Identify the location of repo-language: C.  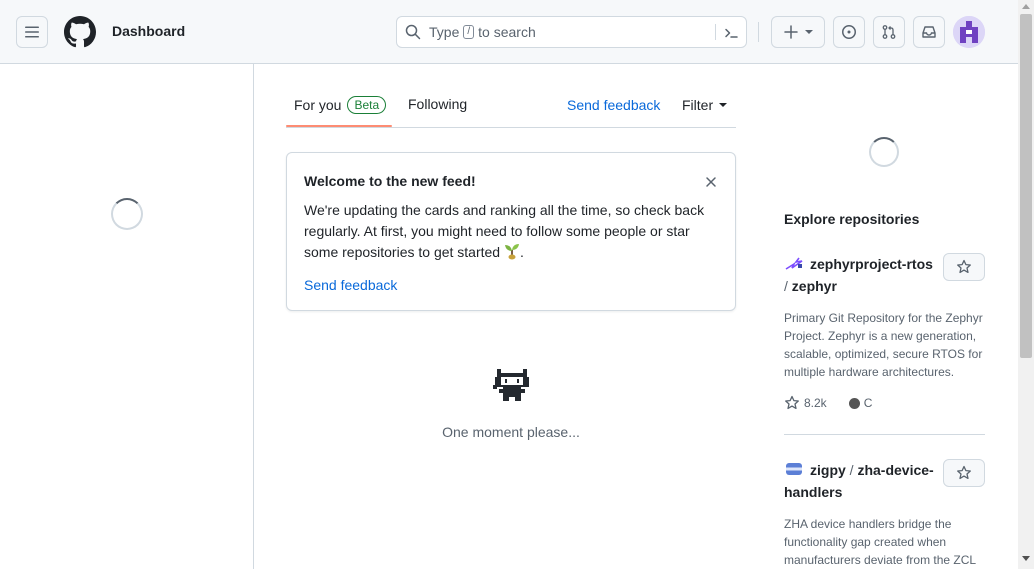
(860, 403).